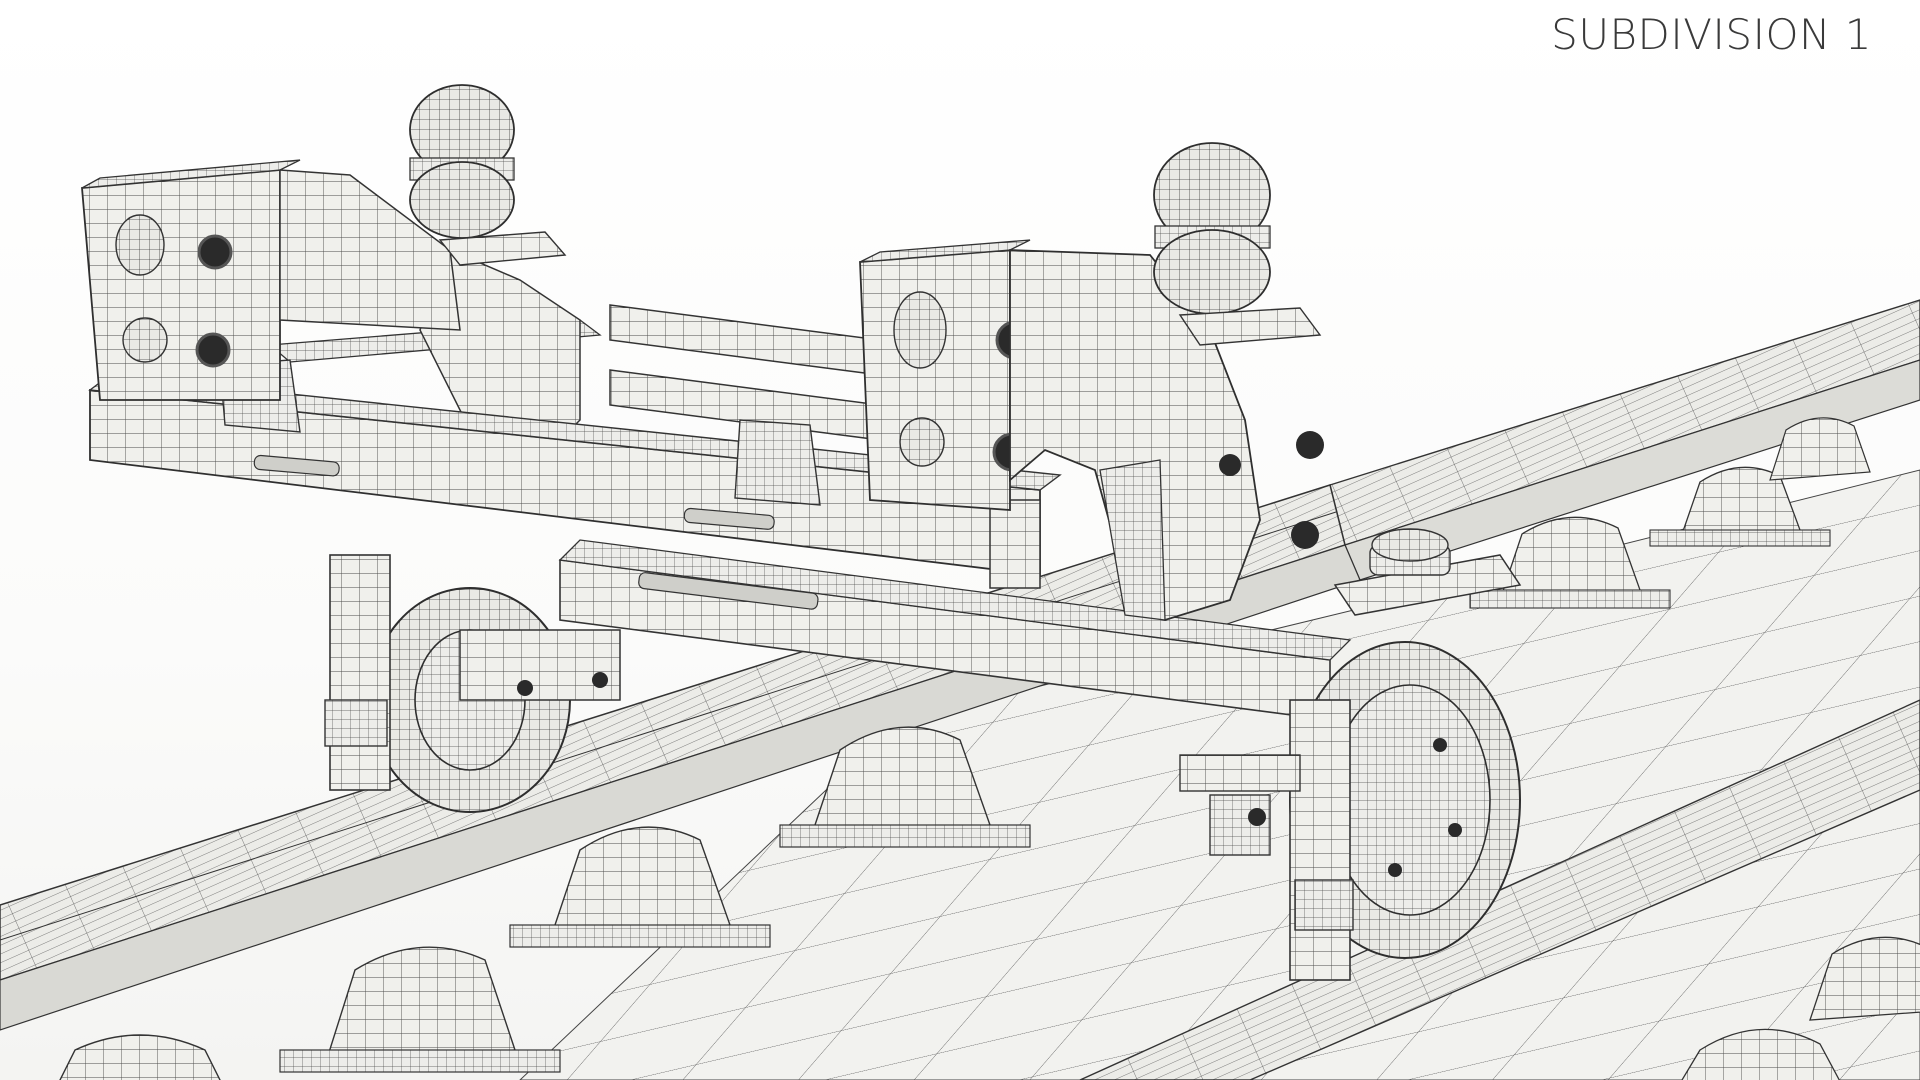 This screenshot has width=1920, height=1080. I want to click on subdivision-level-label: SUBDIVISION 1, so click(1711, 34).